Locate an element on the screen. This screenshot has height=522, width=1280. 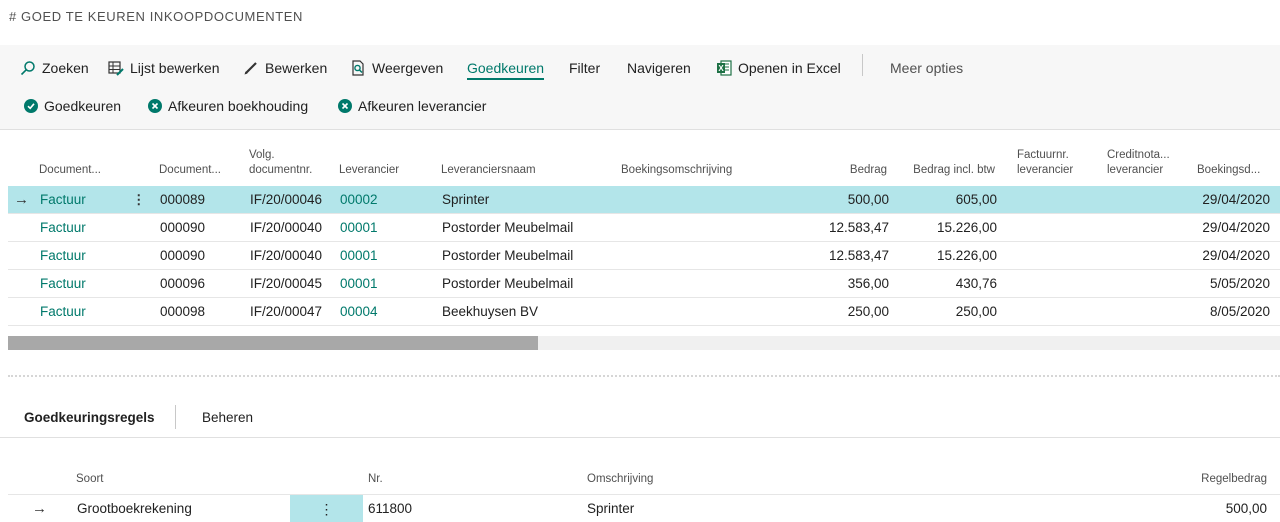
cell-amount-vat: 430,76 is located at coordinates (976, 283).